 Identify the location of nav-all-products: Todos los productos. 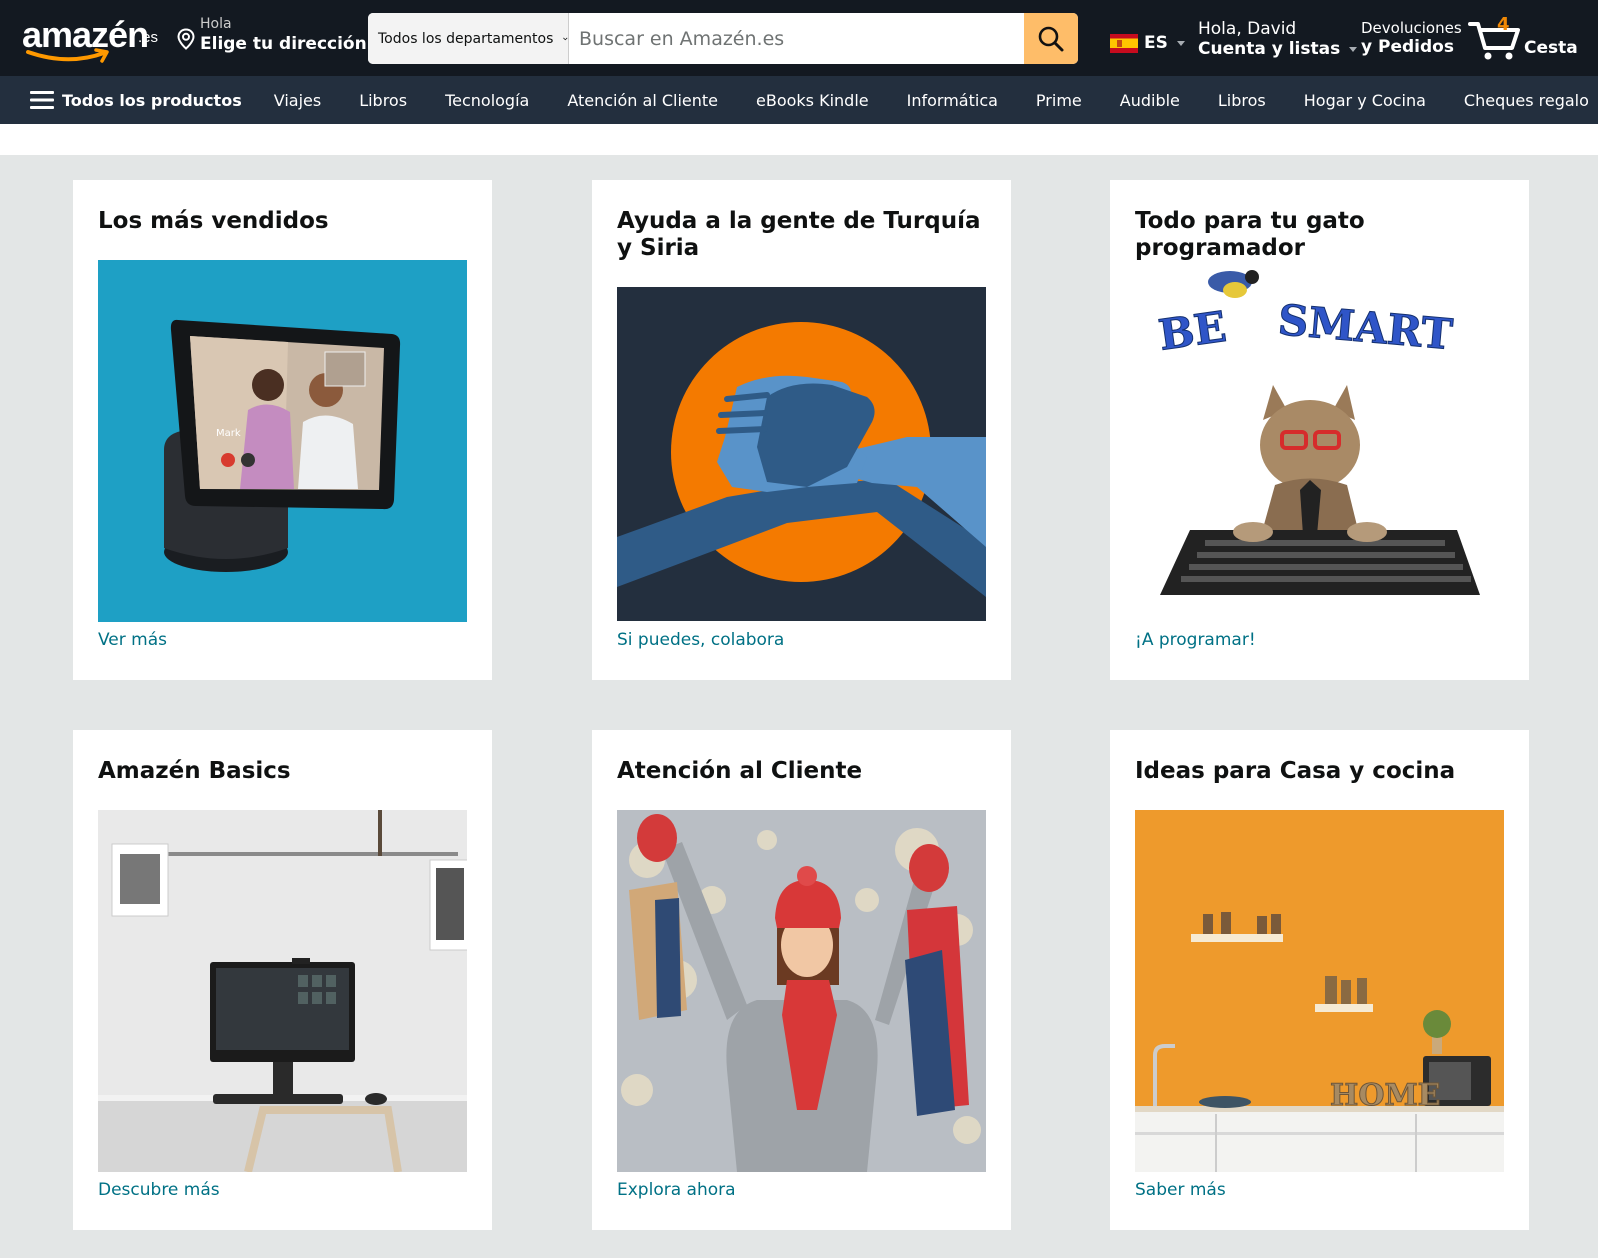
(136, 100).